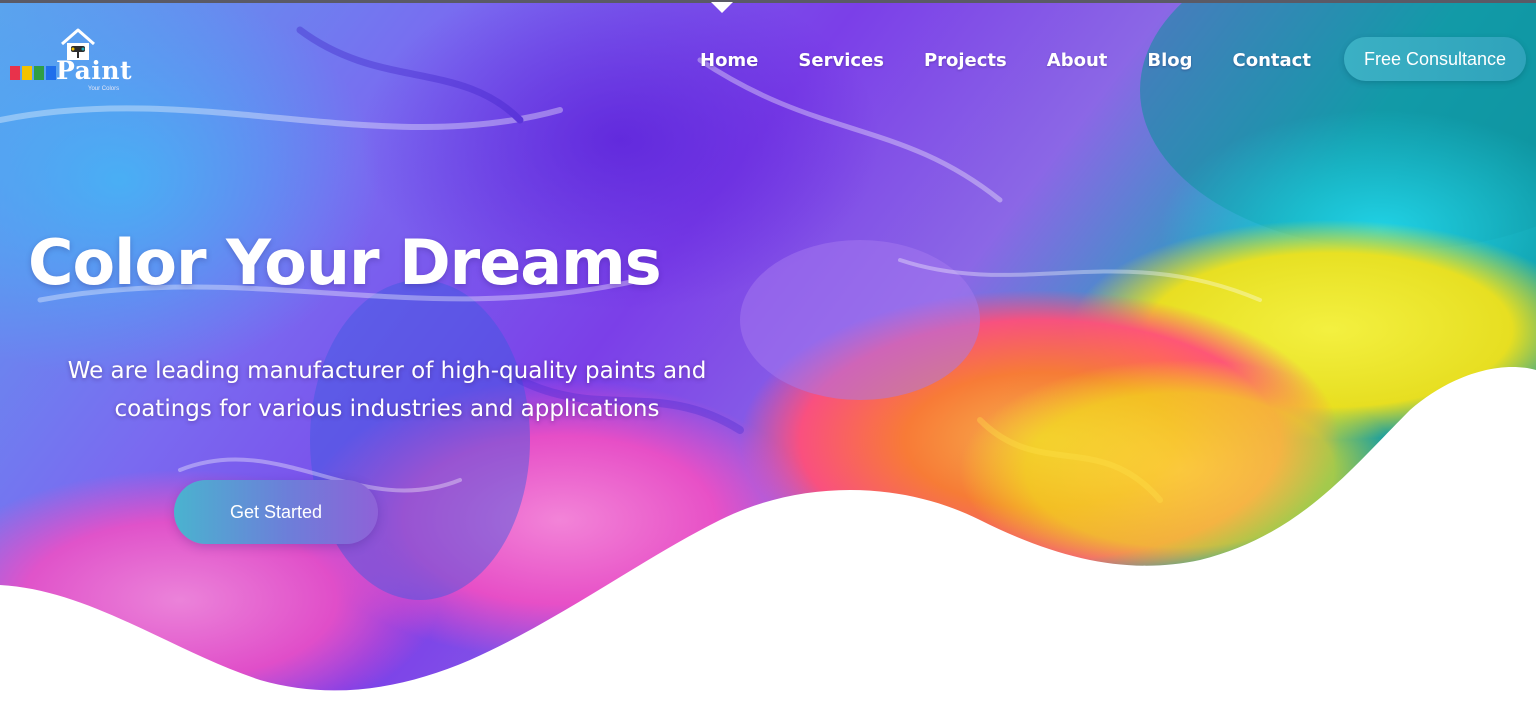 Image resolution: width=1536 pixels, height=708 pixels. What do you see at coordinates (965, 60) in the screenshot?
I see `nav-projects: Projects` at bounding box center [965, 60].